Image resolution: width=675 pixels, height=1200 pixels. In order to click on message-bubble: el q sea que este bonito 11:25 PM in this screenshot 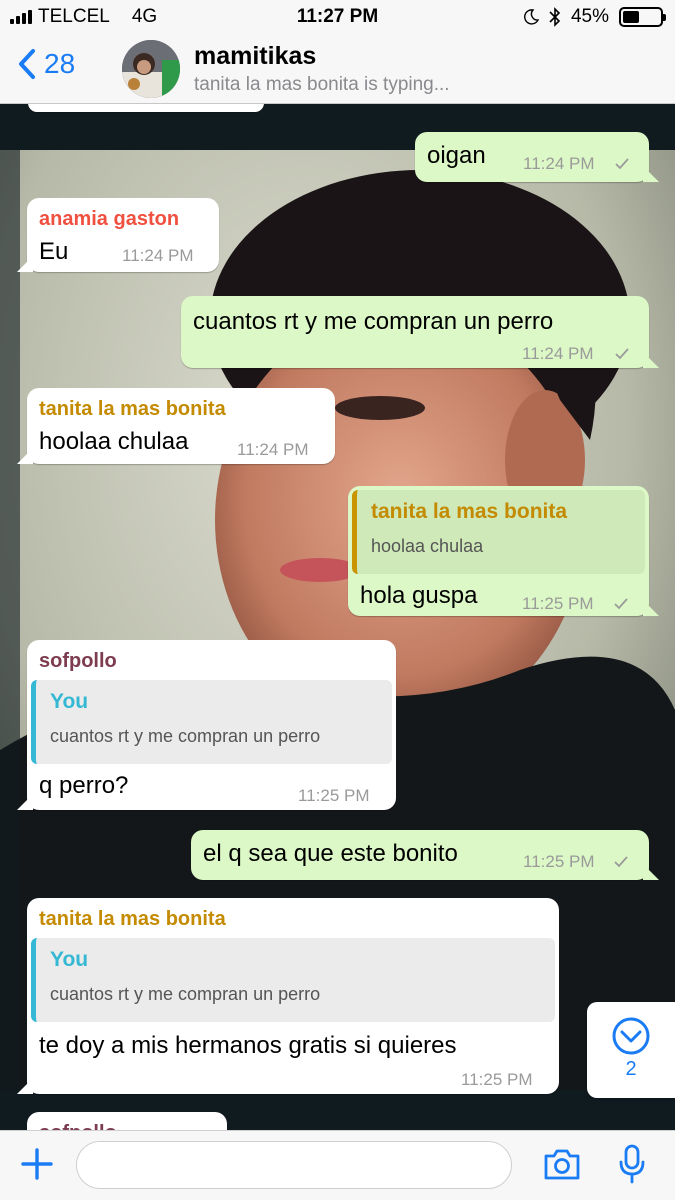, I will do `click(425, 855)`.